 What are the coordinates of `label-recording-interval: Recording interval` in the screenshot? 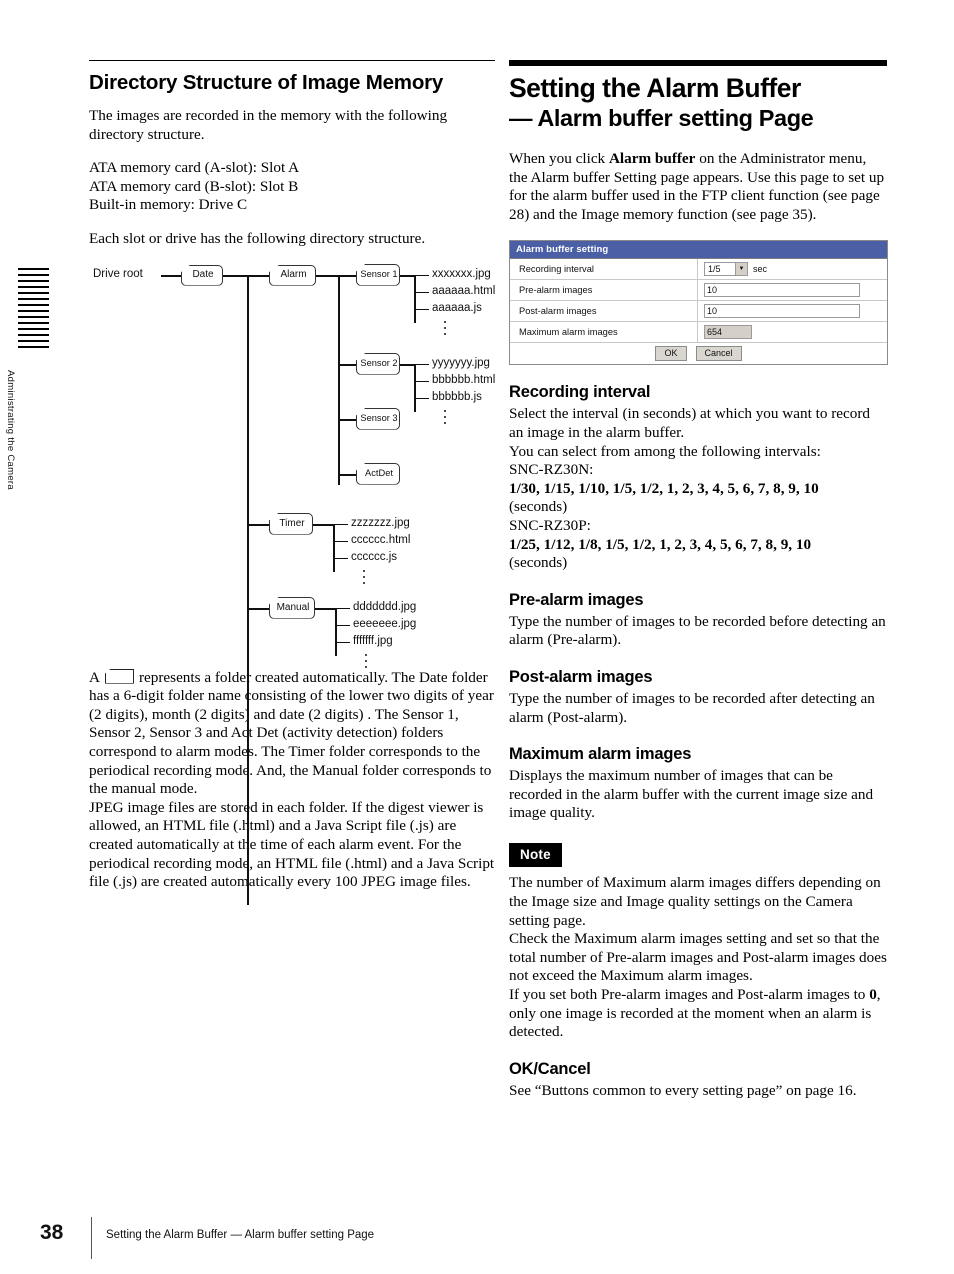 It's located at (604, 269).